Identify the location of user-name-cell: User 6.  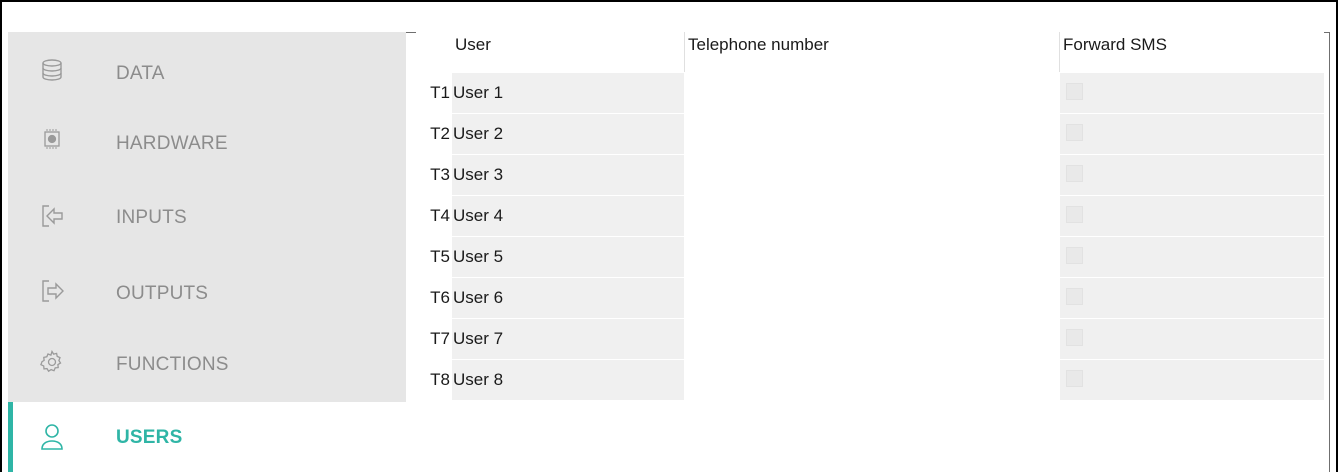
(568, 298).